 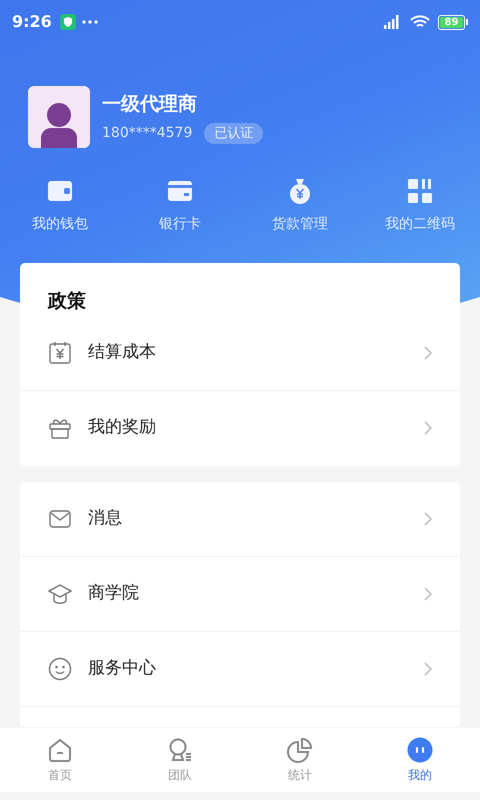 I want to click on shortcut-label: 银行卡, so click(x=180, y=224).